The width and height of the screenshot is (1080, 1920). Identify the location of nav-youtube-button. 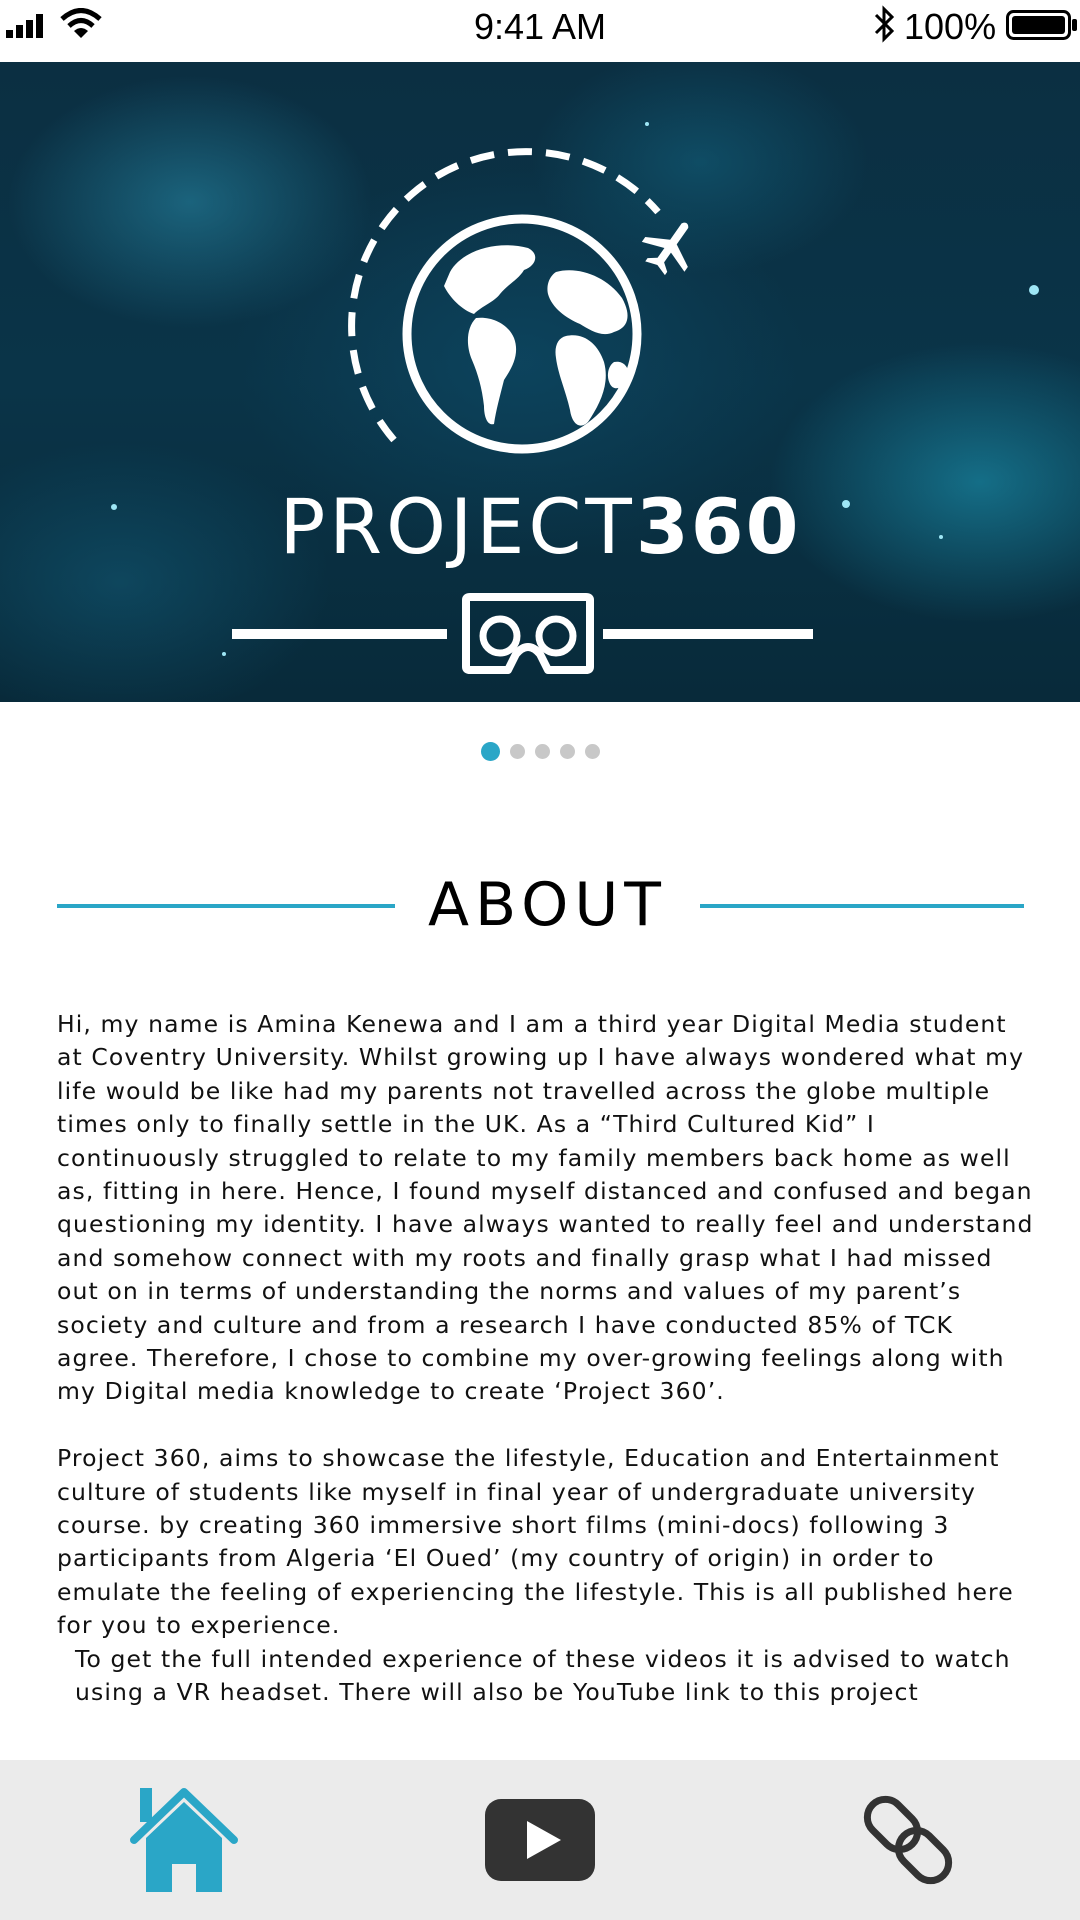
(540, 1840).